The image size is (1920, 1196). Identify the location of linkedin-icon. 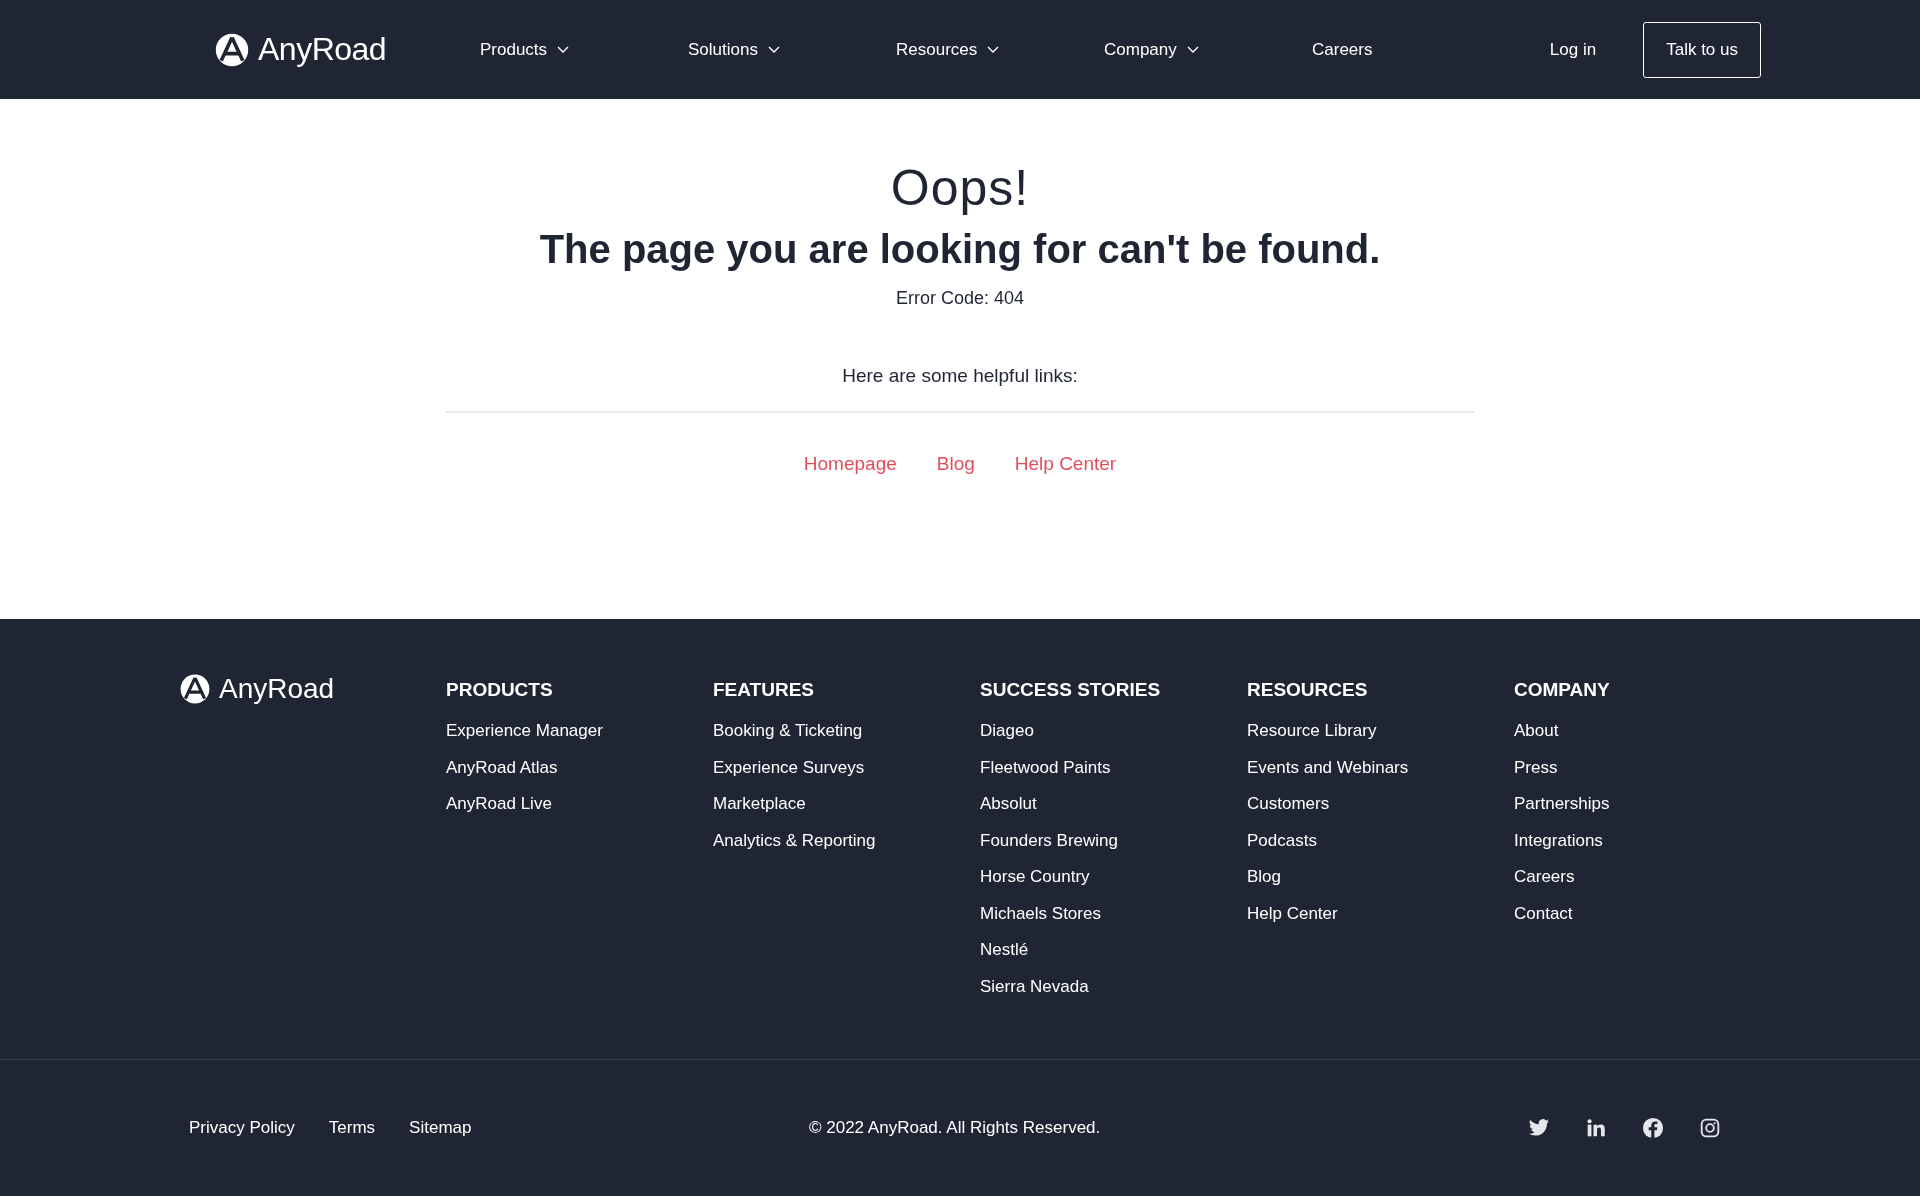
(1596, 1128).